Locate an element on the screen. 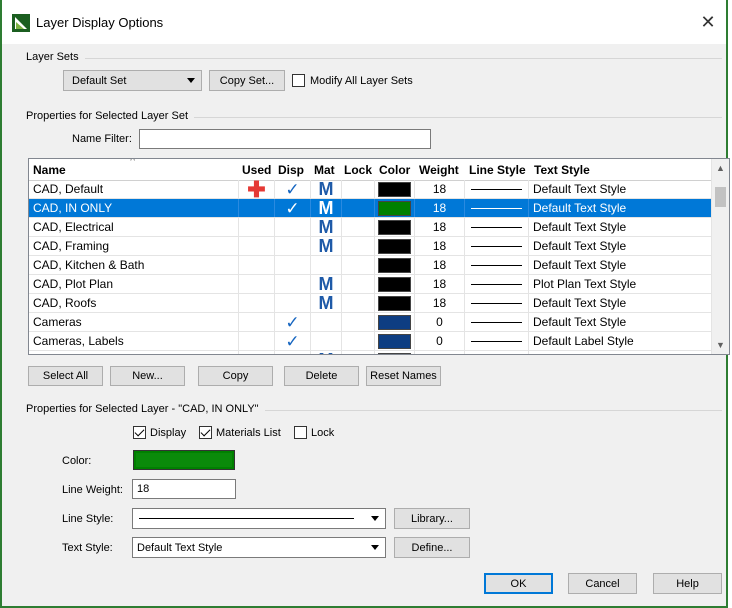 Image resolution: width=732 pixels, height=608 pixels. table-row: Cameras ✓ 0 Default Text Style is located at coordinates (370, 322).